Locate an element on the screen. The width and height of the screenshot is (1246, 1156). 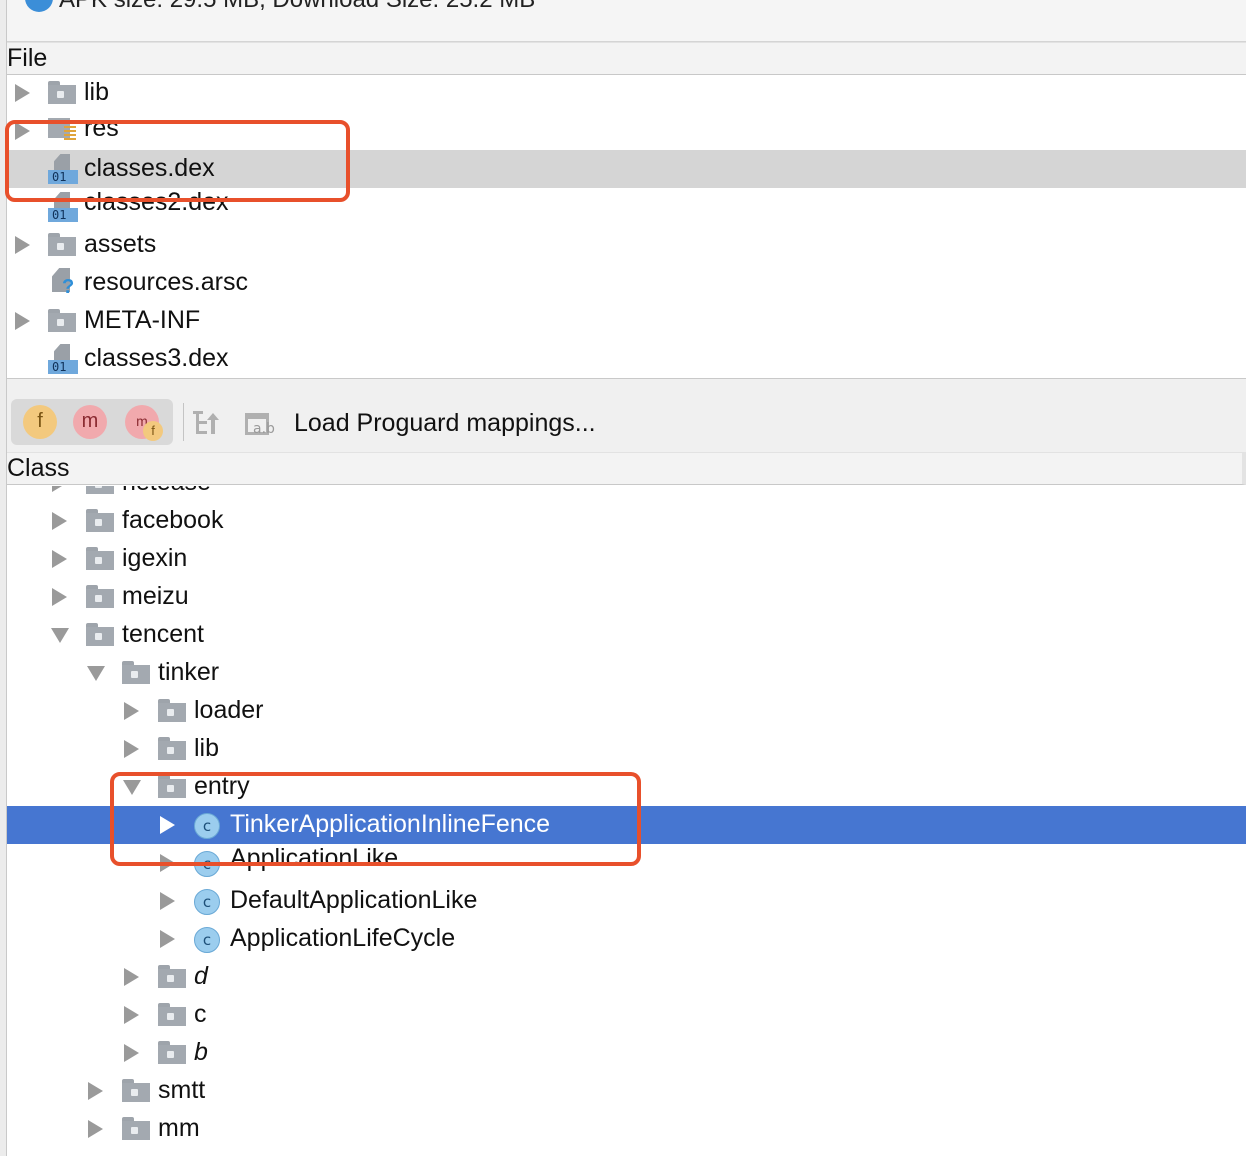
referenced-fields-glyph: f is located at coordinates (153, 431).